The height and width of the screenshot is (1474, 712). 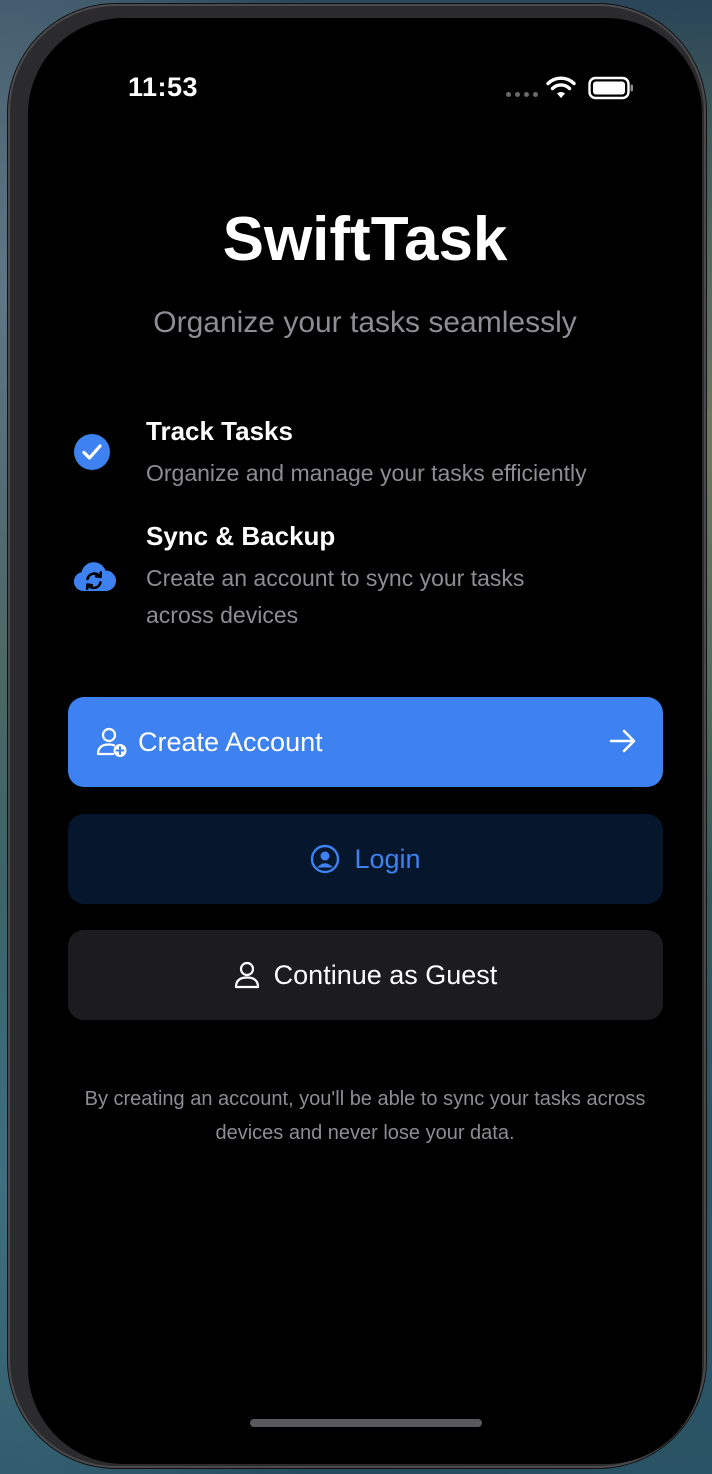 I want to click on login-label: Login, so click(x=387, y=858).